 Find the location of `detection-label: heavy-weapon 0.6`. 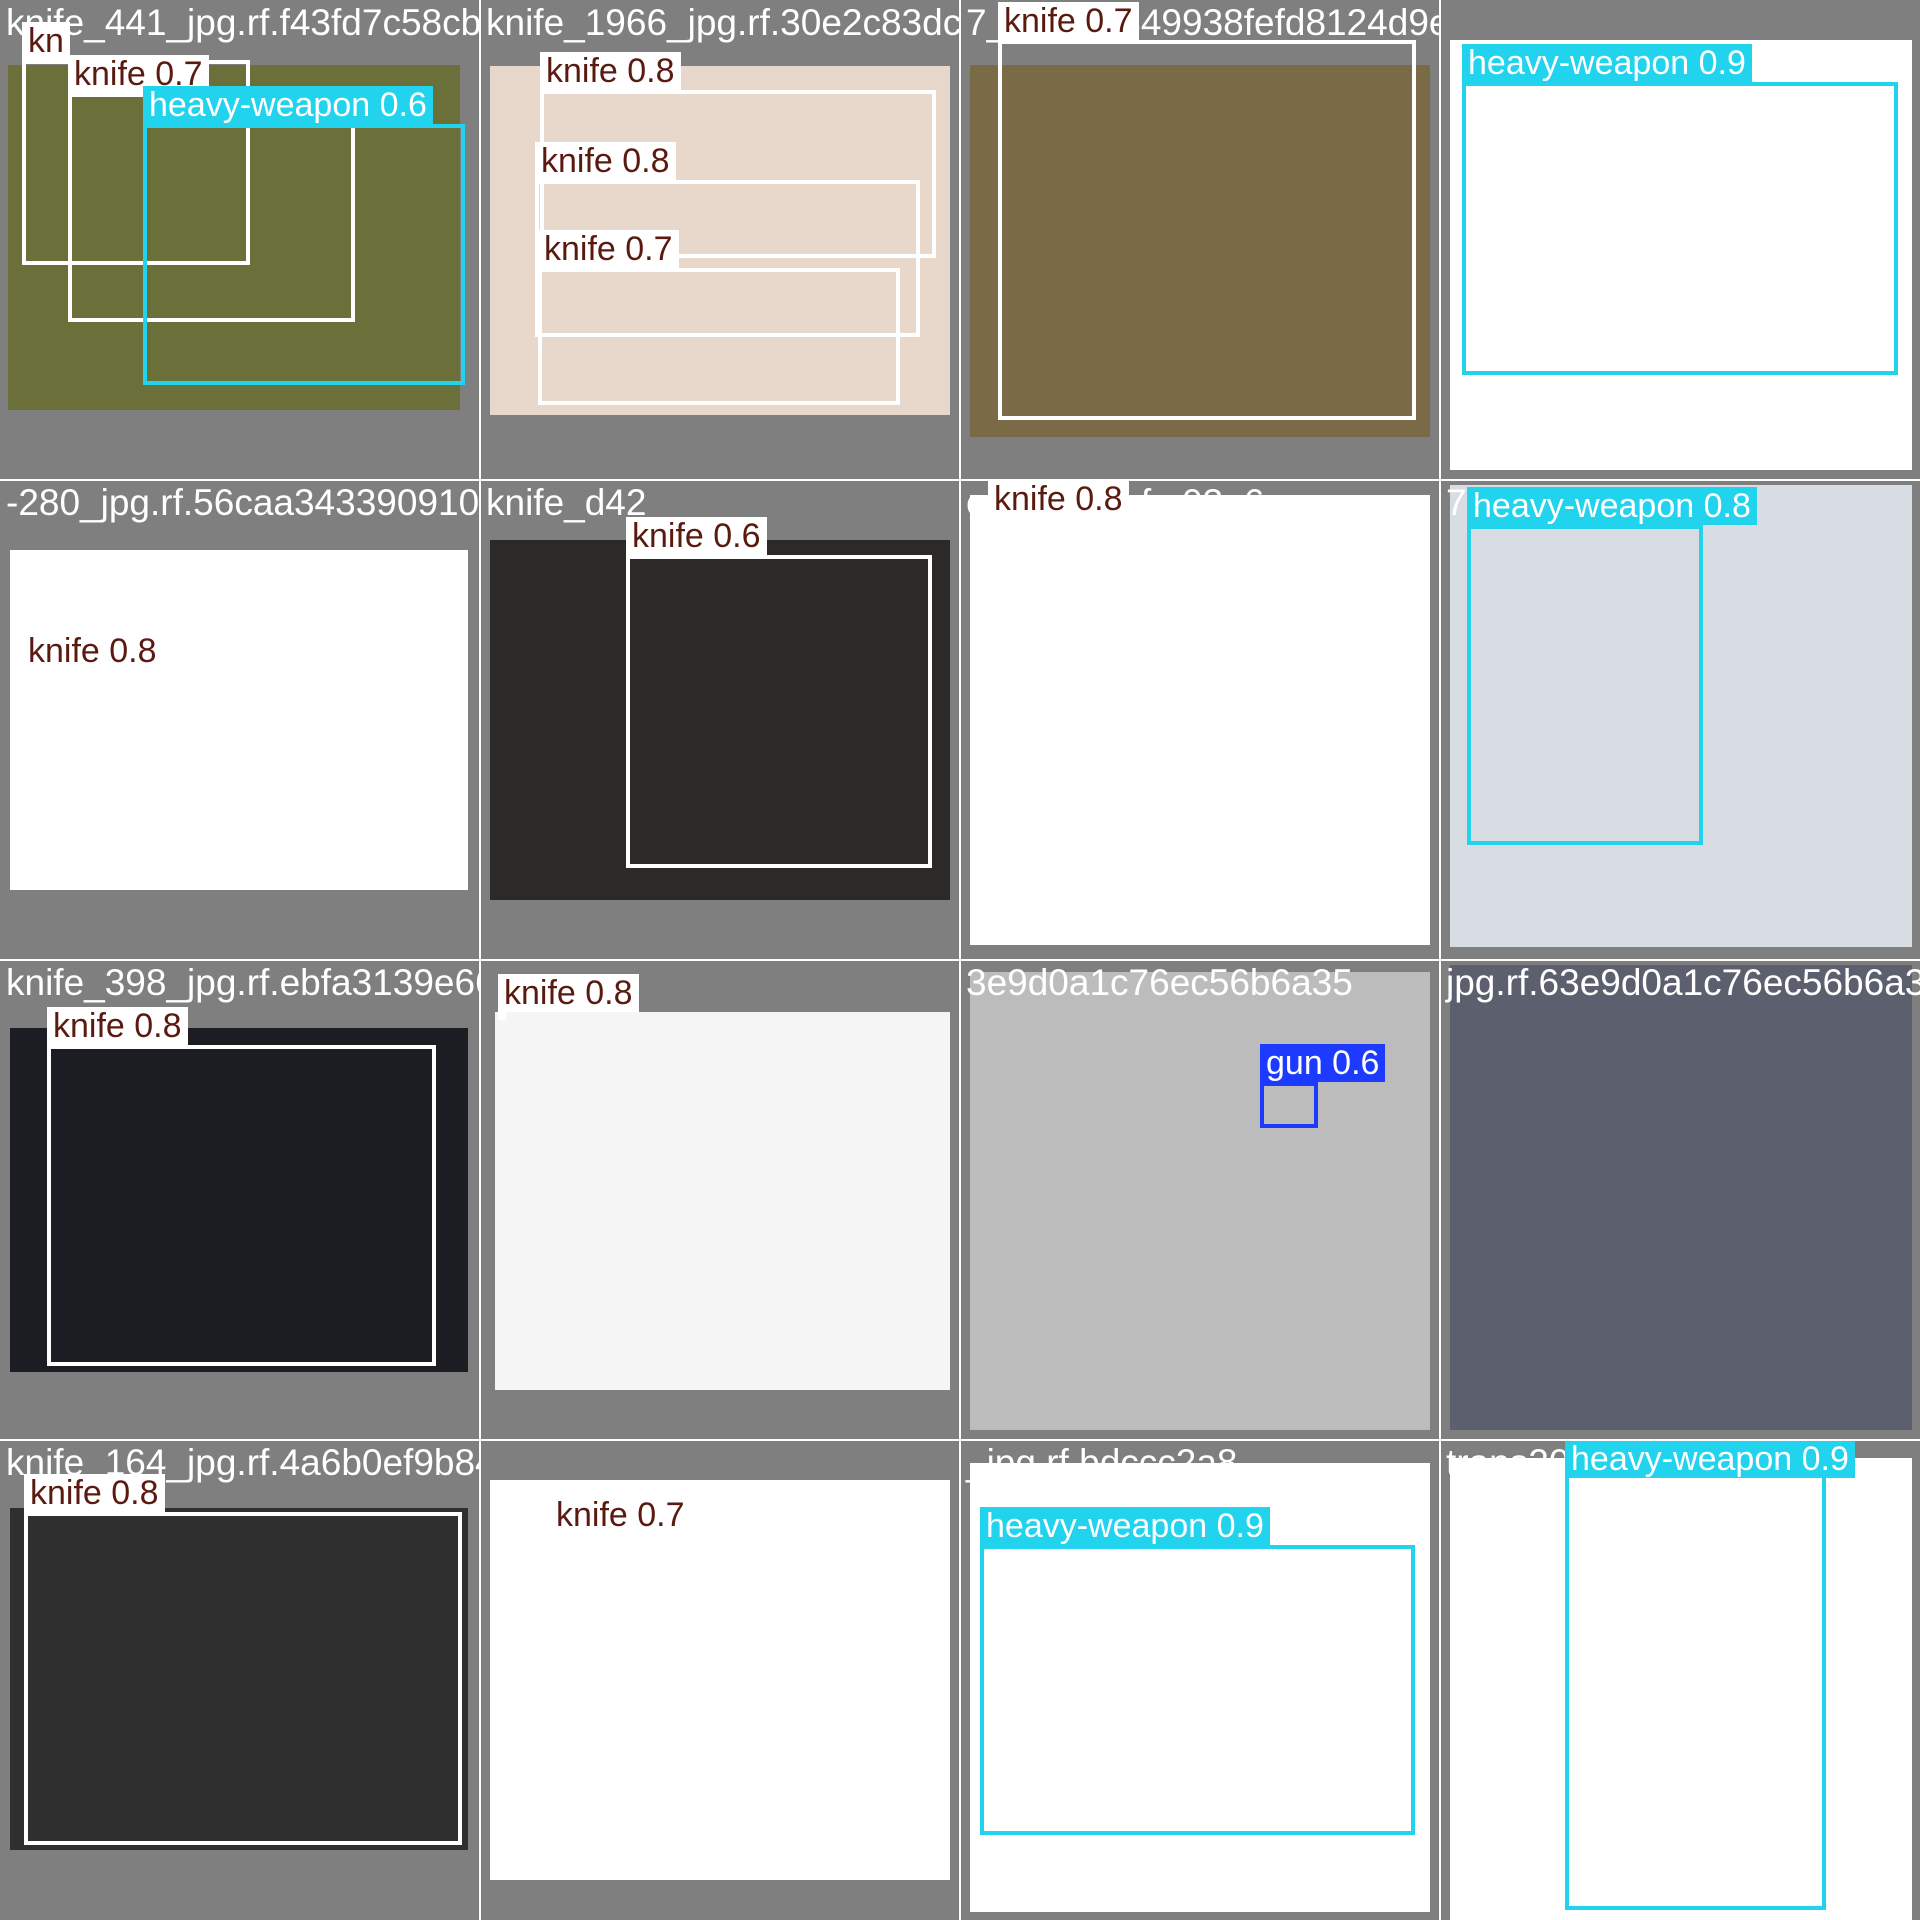

detection-label: heavy-weapon 0.6 is located at coordinates (288, 105).